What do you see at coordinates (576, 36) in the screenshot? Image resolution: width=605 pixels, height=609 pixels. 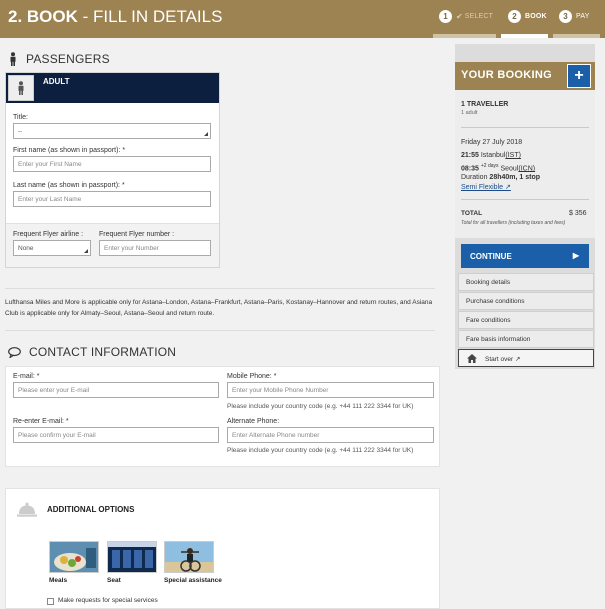 I see `step-progress-pay` at bounding box center [576, 36].